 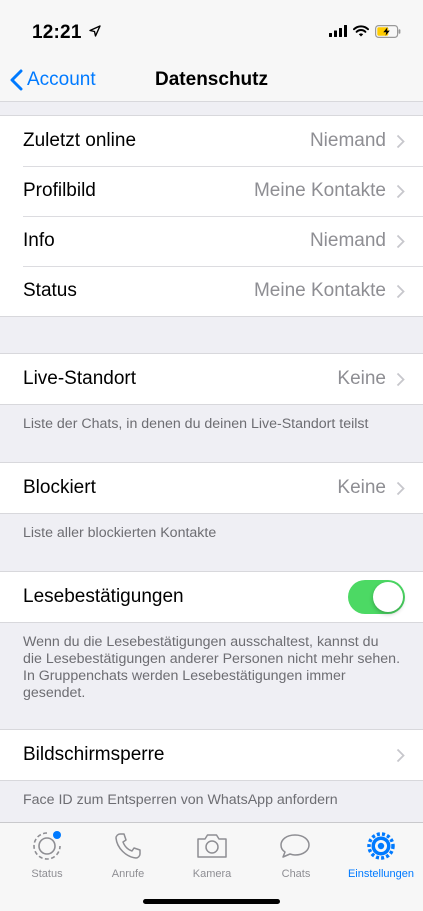 What do you see at coordinates (128, 846) in the screenshot?
I see `phone-icon` at bounding box center [128, 846].